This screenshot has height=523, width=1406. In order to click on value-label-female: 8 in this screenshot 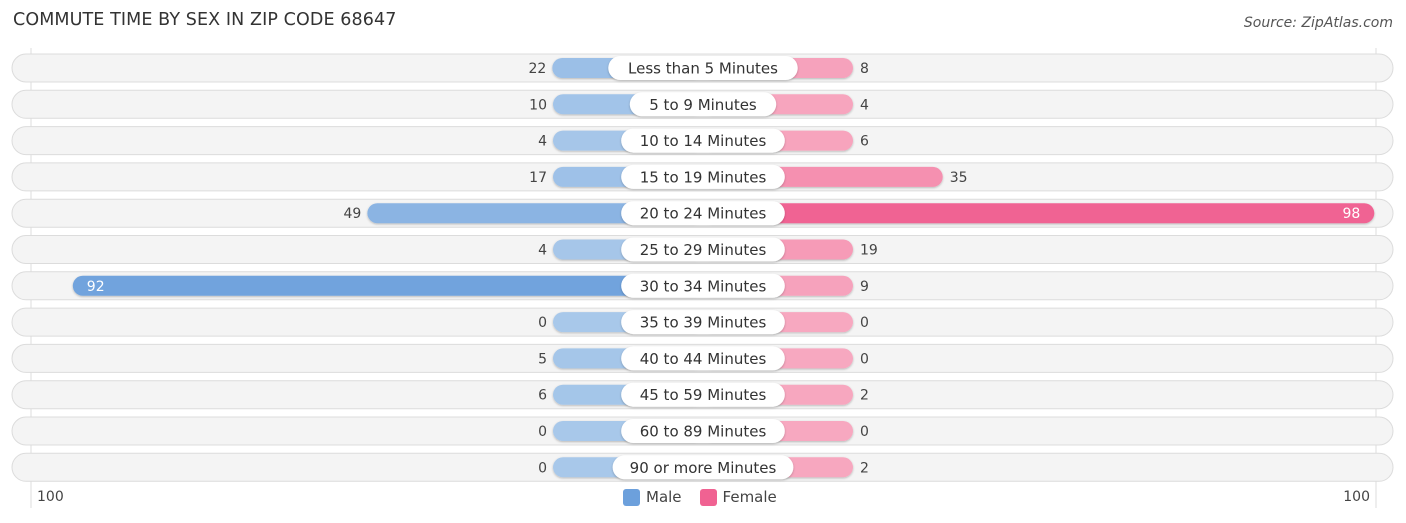, I will do `click(864, 69)`.